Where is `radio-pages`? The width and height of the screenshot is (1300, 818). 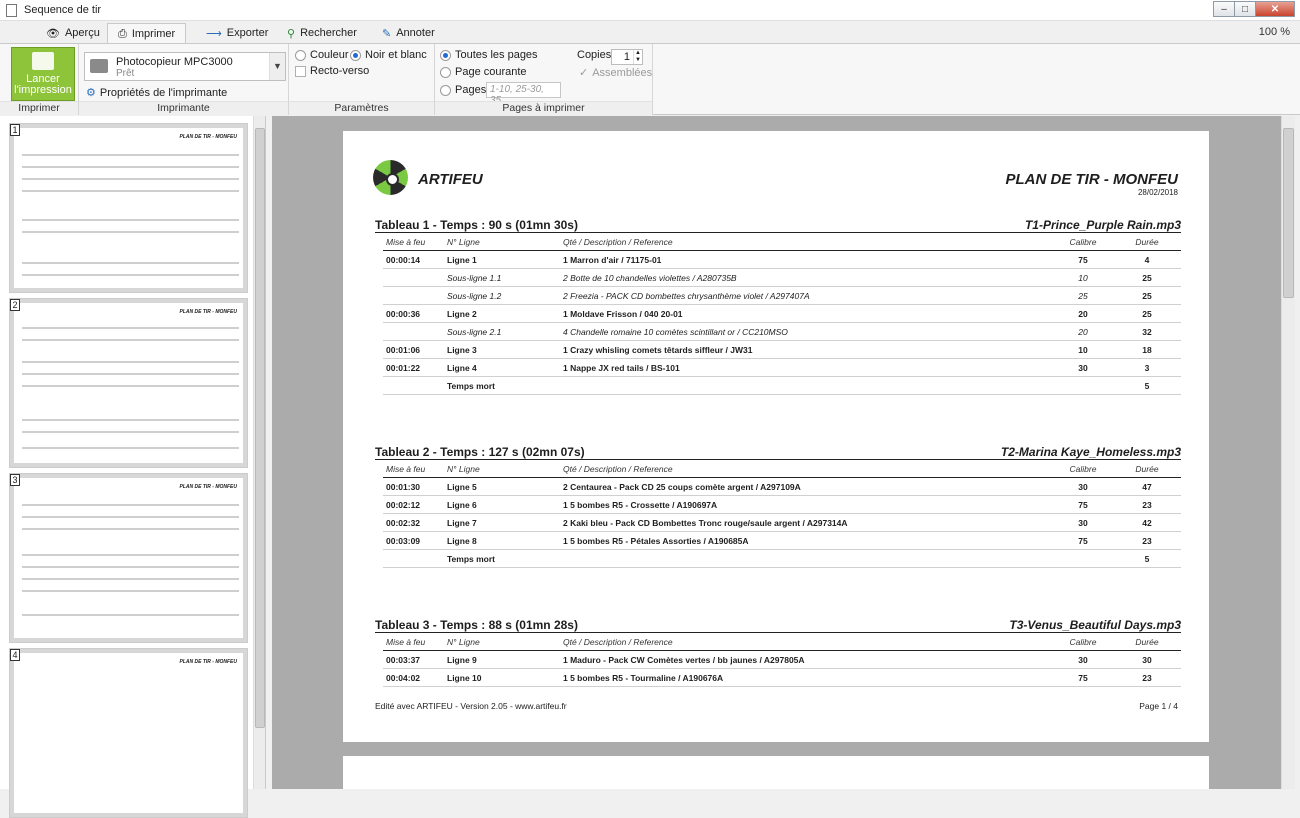
radio-pages is located at coordinates (445, 90).